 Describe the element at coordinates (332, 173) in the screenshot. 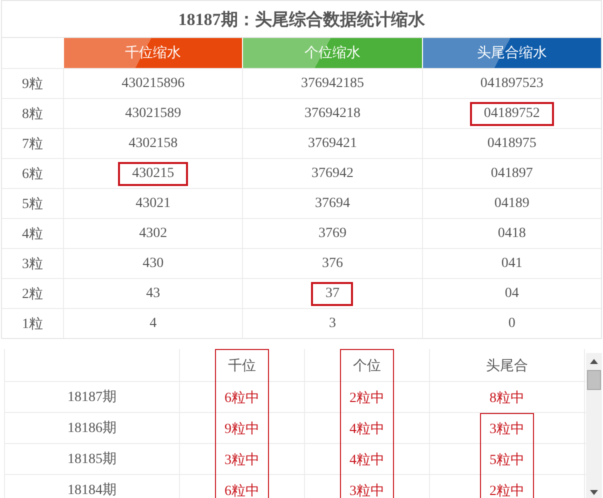

I see `table-cell-text: 376942` at that location.